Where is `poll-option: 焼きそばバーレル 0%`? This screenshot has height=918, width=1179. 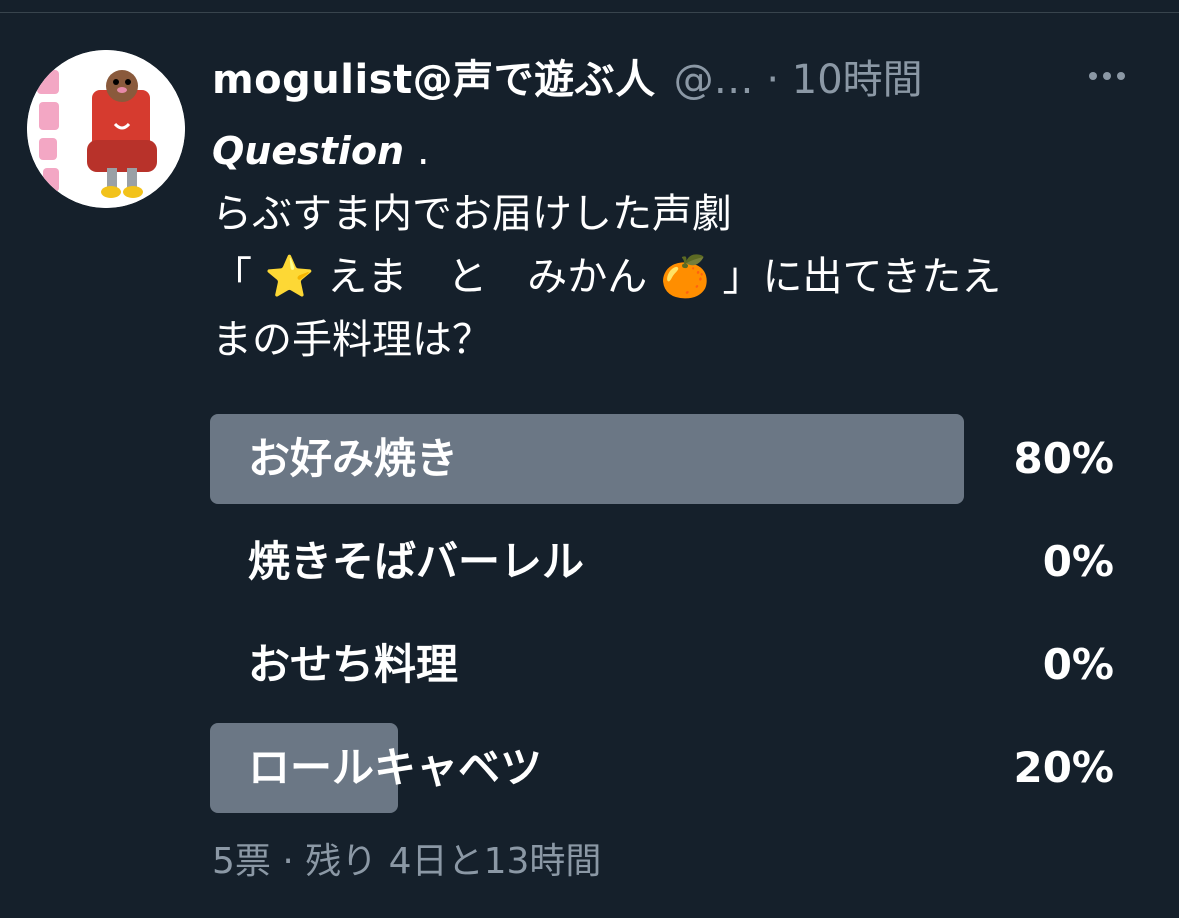 poll-option: 焼きそばバーレル 0% is located at coordinates (665, 562).